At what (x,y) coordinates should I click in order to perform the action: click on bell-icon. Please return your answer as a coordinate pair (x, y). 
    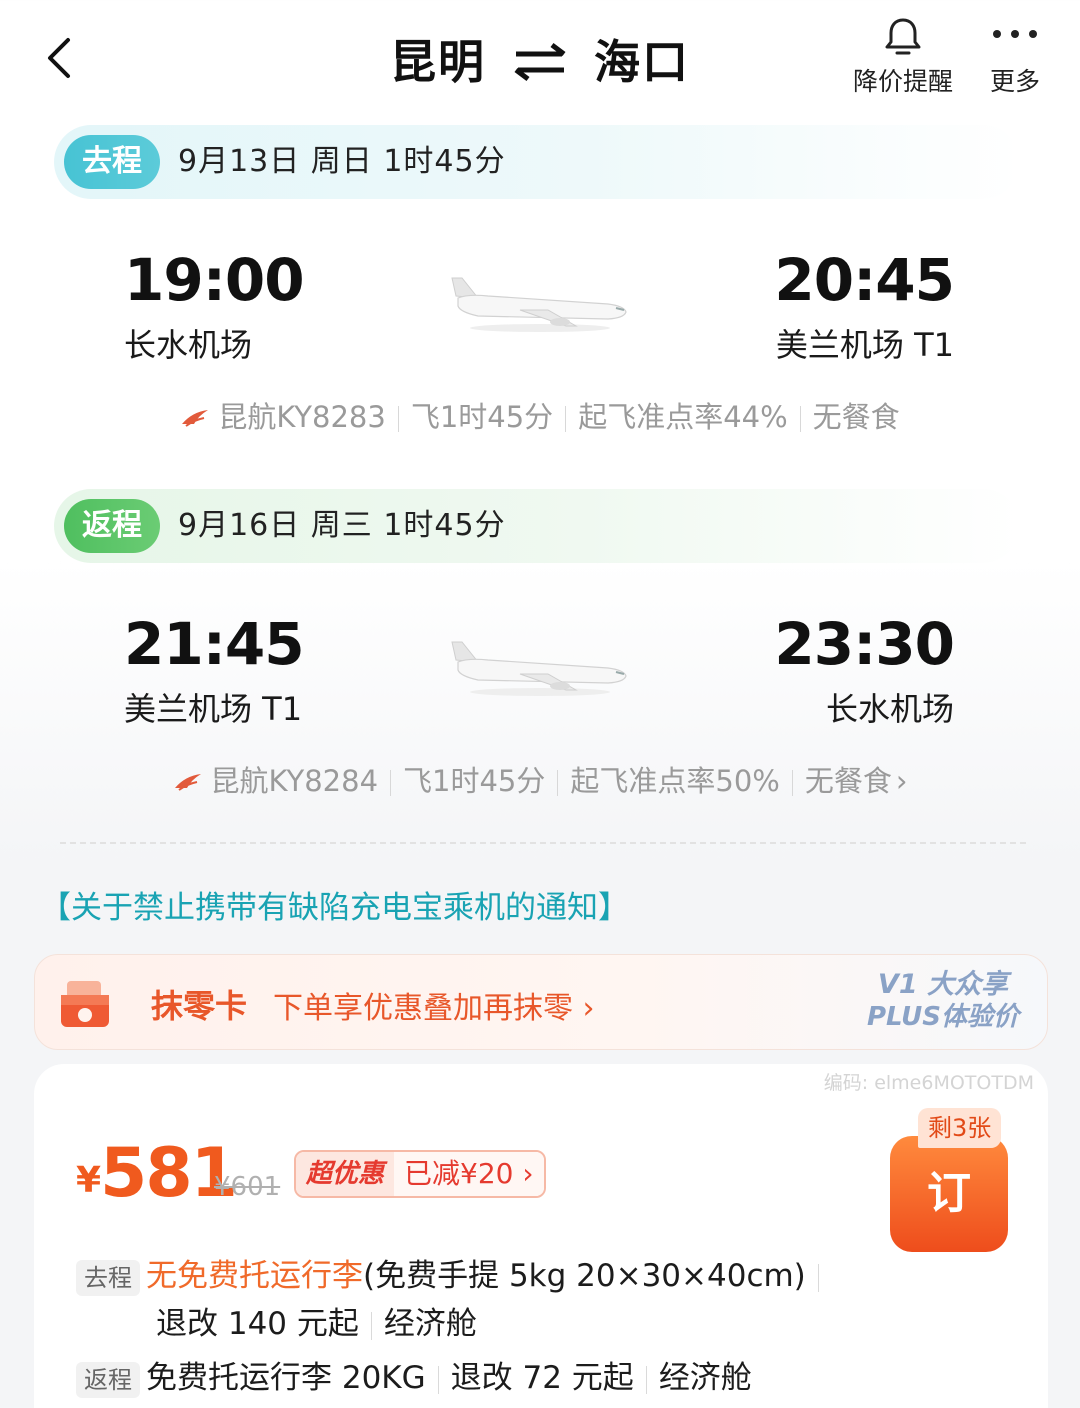
    Looking at the image, I should click on (903, 36).